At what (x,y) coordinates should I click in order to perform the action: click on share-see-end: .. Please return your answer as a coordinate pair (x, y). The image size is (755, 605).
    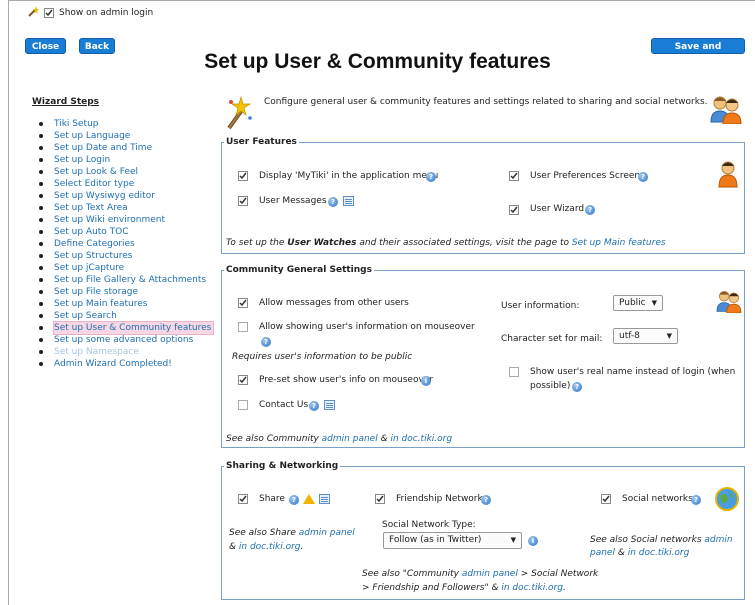
    Looking at the image, I should click on (302, 547).